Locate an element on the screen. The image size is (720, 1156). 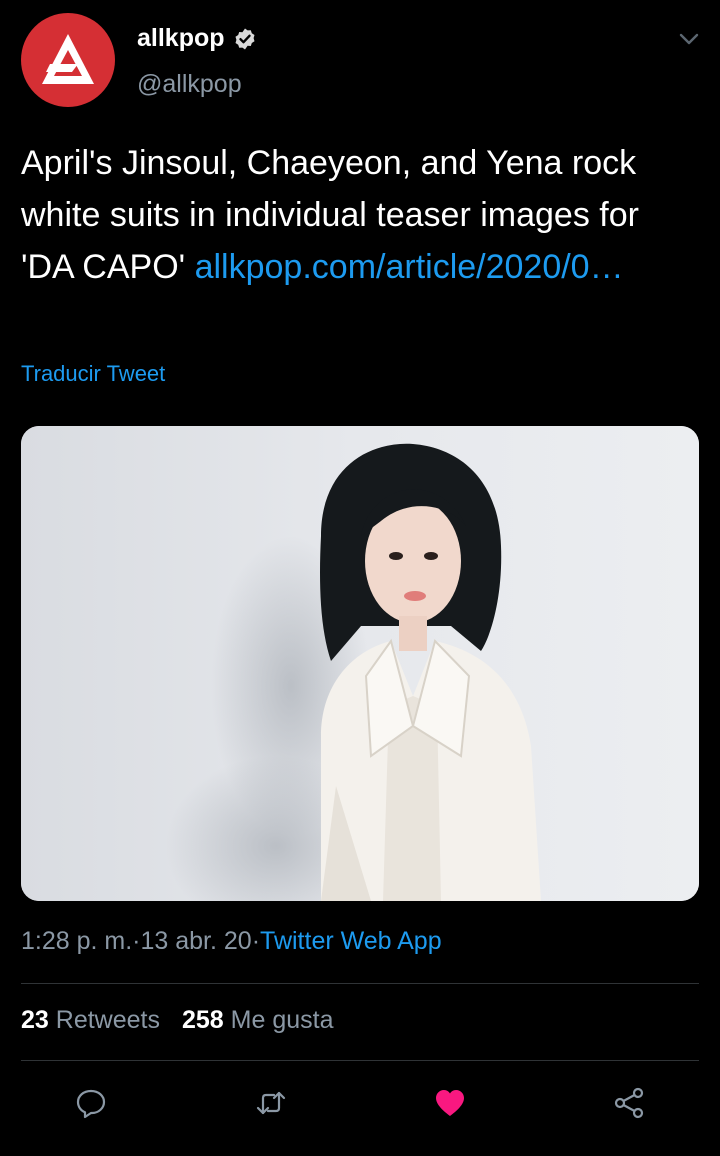
handle: @allkpop is located at coordinates (189, 84).